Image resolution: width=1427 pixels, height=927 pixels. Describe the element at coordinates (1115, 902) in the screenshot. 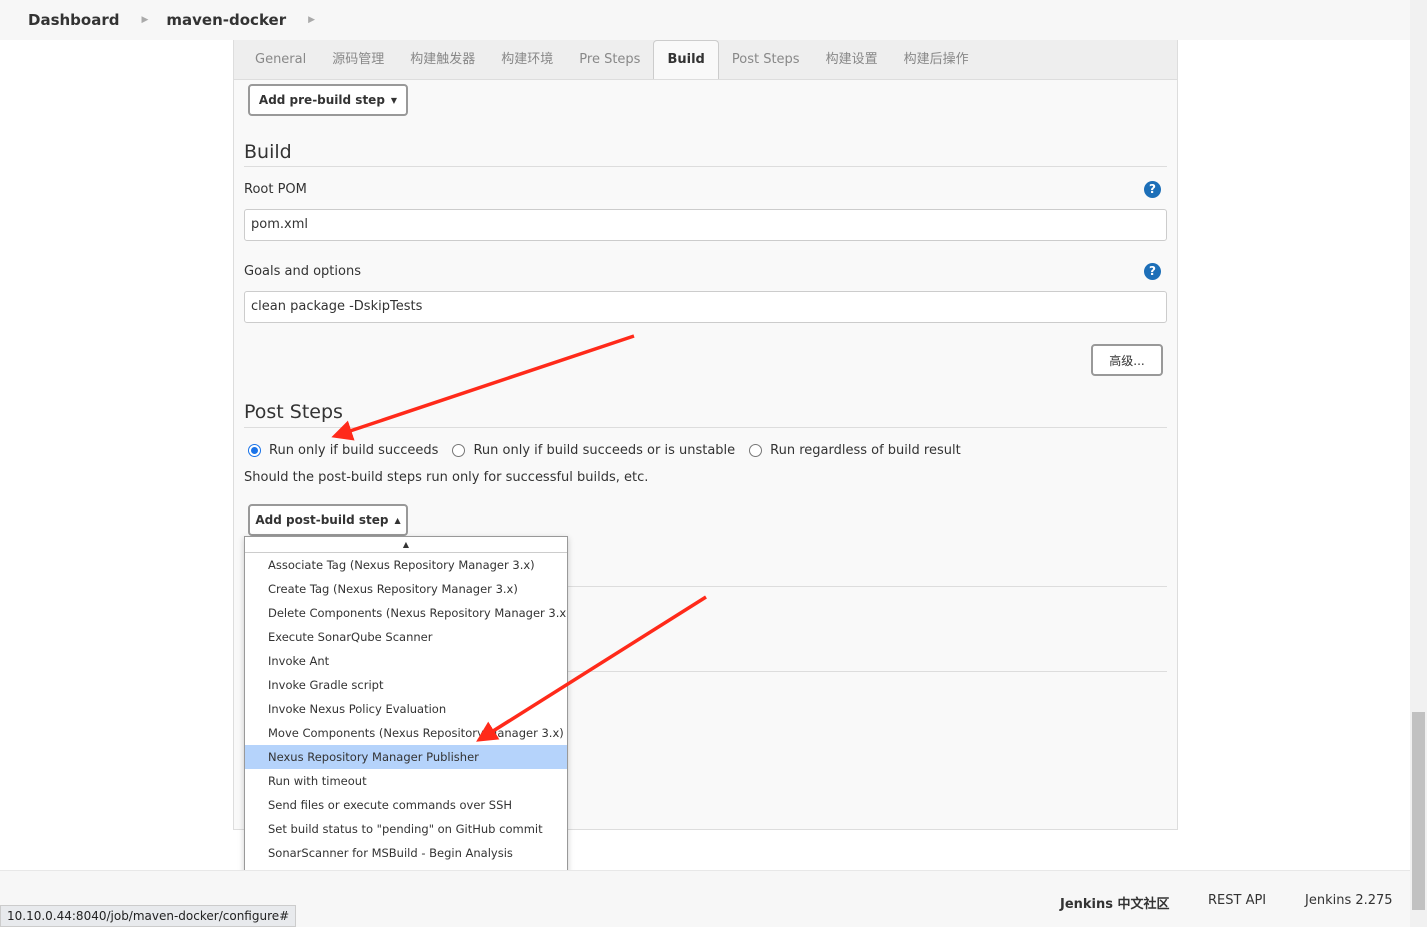

I see `community-link: Jenkins 中文社区` at that location.